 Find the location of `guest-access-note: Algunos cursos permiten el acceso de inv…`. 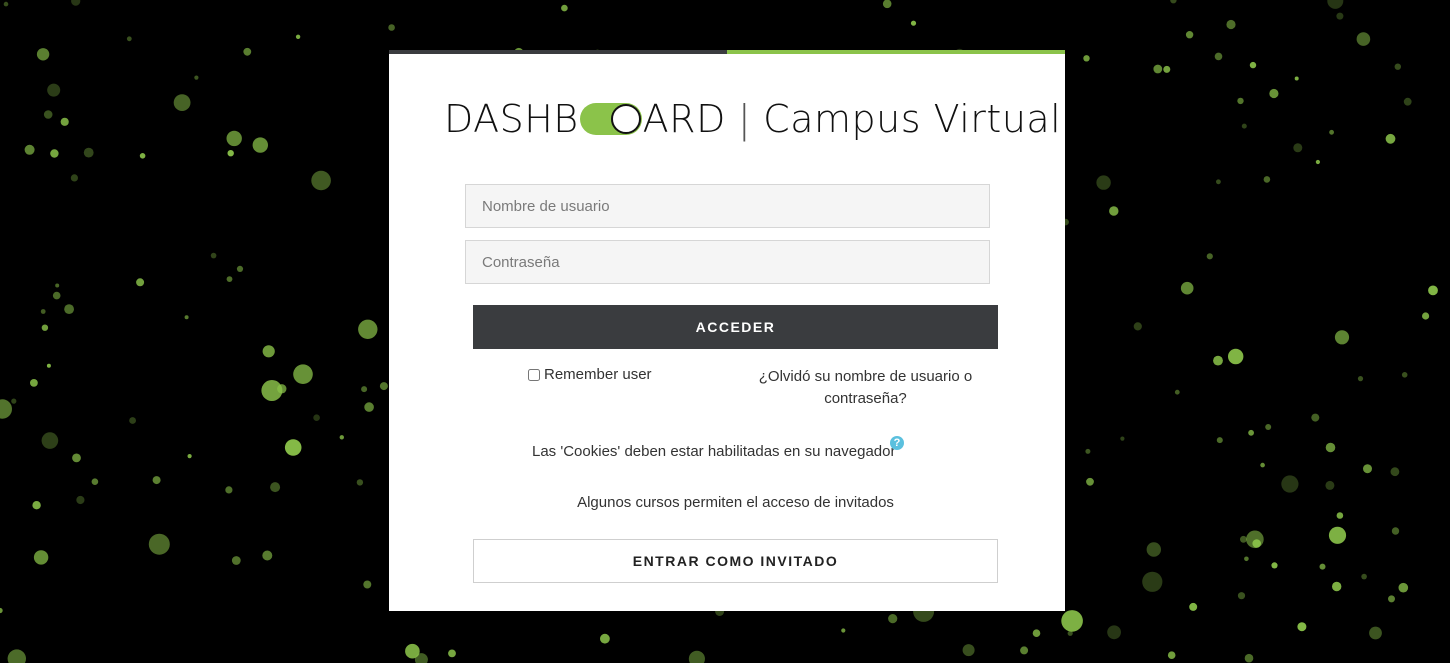

guest-access-note: Algunos cursos permiten el acceso de inv… is located at coordinates (735, 502).